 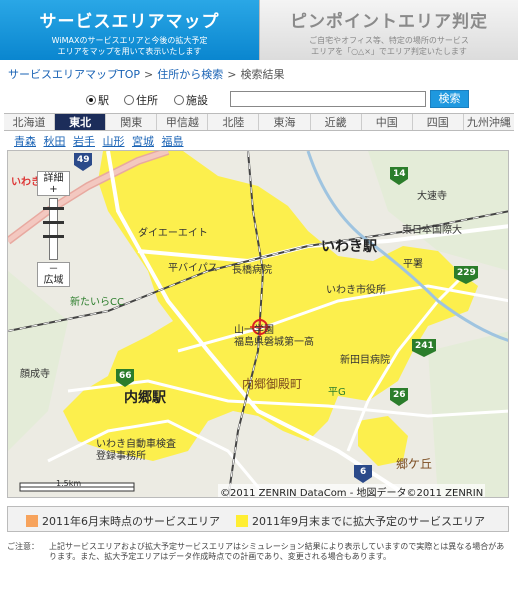 What do you see at coordinates (74, 74) in the screenshot?
I see `breadcrumb-link-top: サービスエリアマップTOP` at bounding box center [74, 74].